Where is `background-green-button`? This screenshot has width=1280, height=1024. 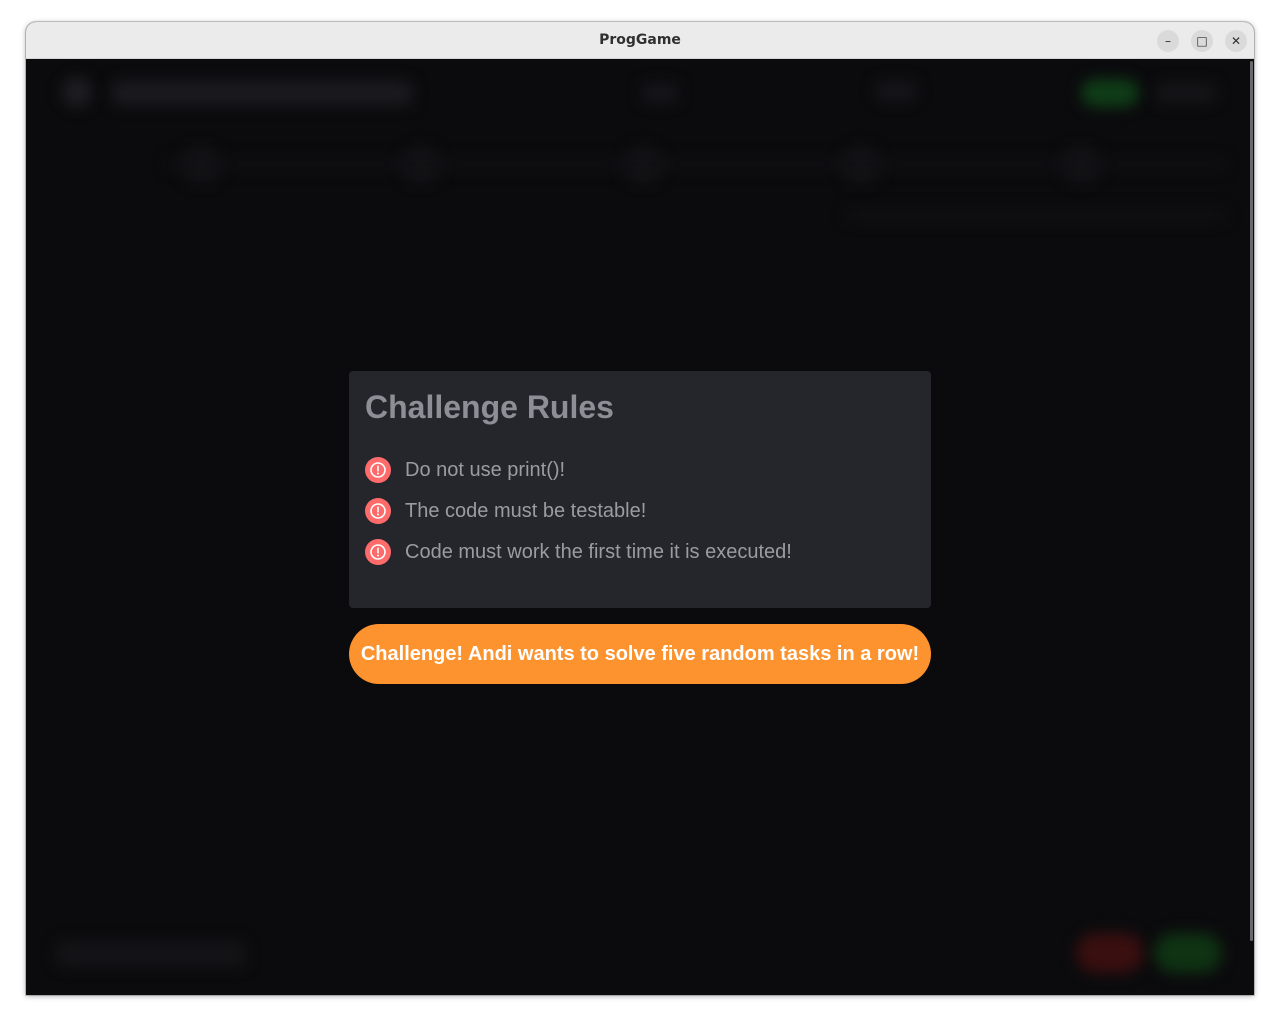 background-green-button is located at coordinates (1188, 953).